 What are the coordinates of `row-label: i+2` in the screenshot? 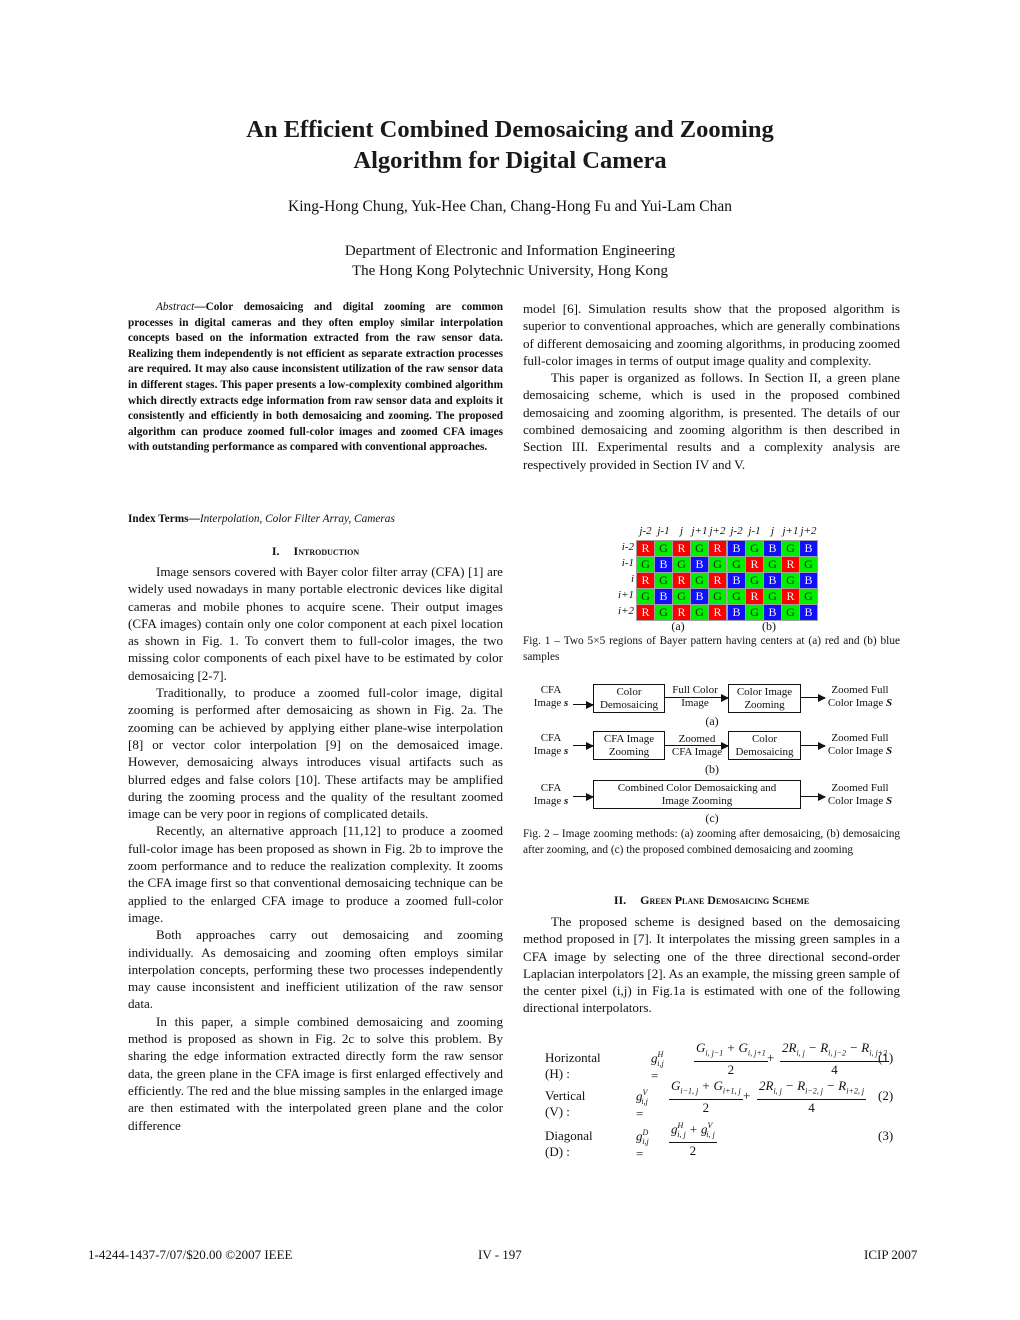 It's located at (626, 611).